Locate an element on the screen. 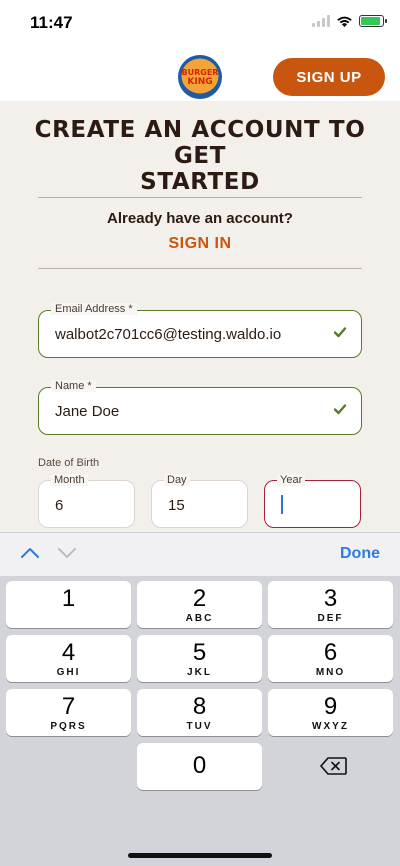 This screenshot has height=866, width=400. day-label: Day is located at coordinates (177, 480).